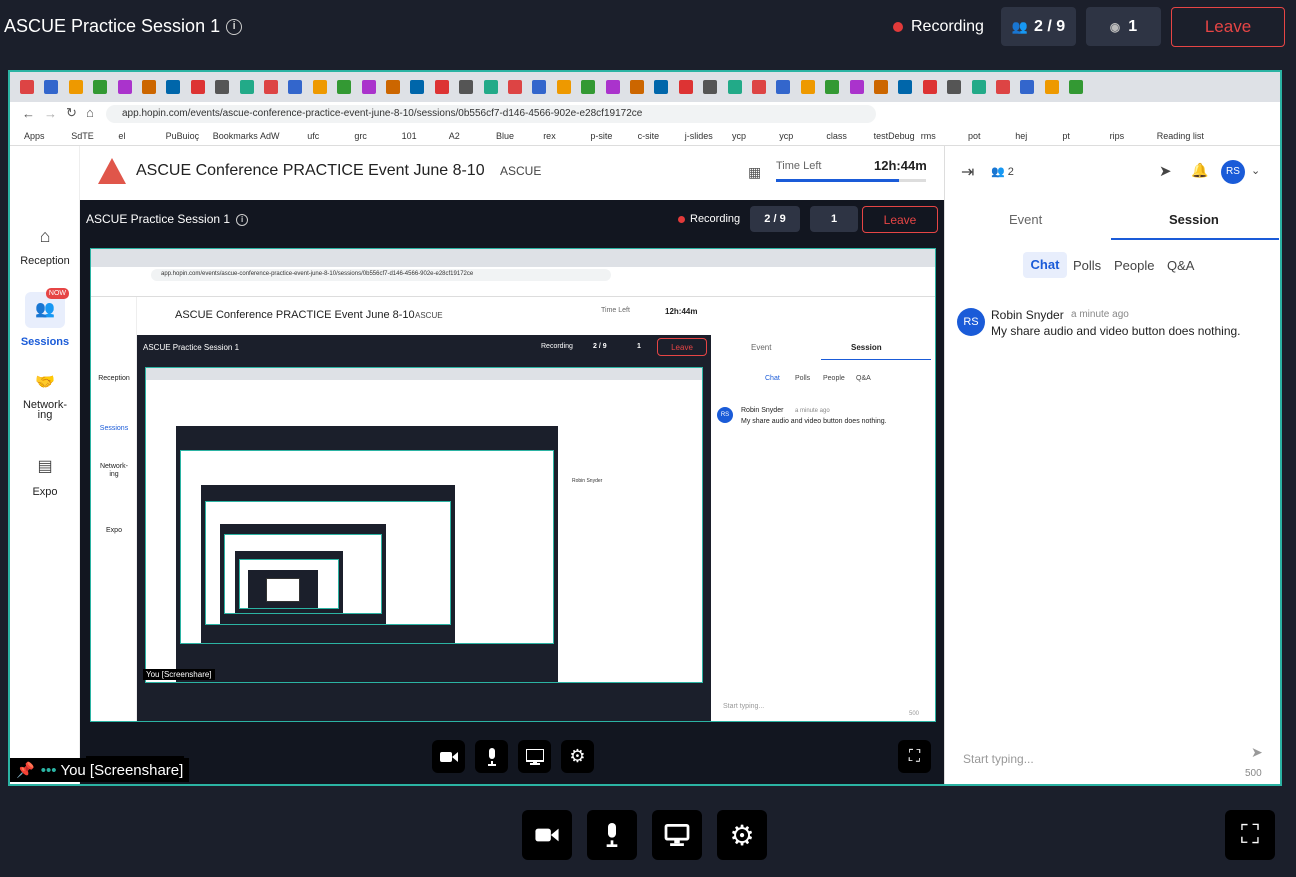  Describe the element at coordinates (836, 136) in the screenshot. I see `bookmark-item: class` at that location.